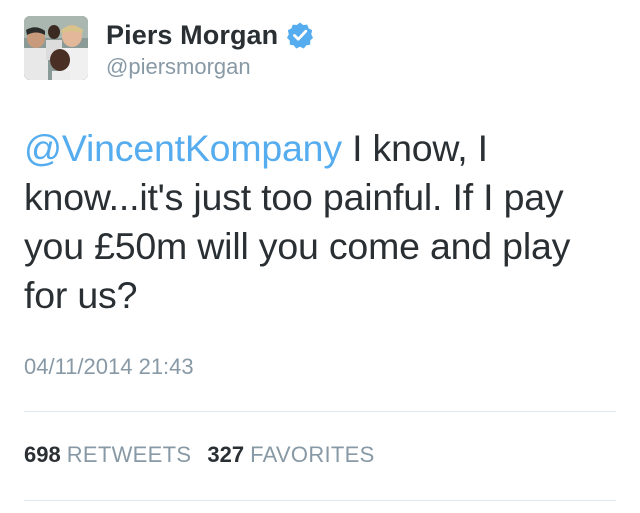 The width and height of the screenshot is (640, 513). I want to click on retweets-stat: 698 RETWEETS, so click(107, 455).